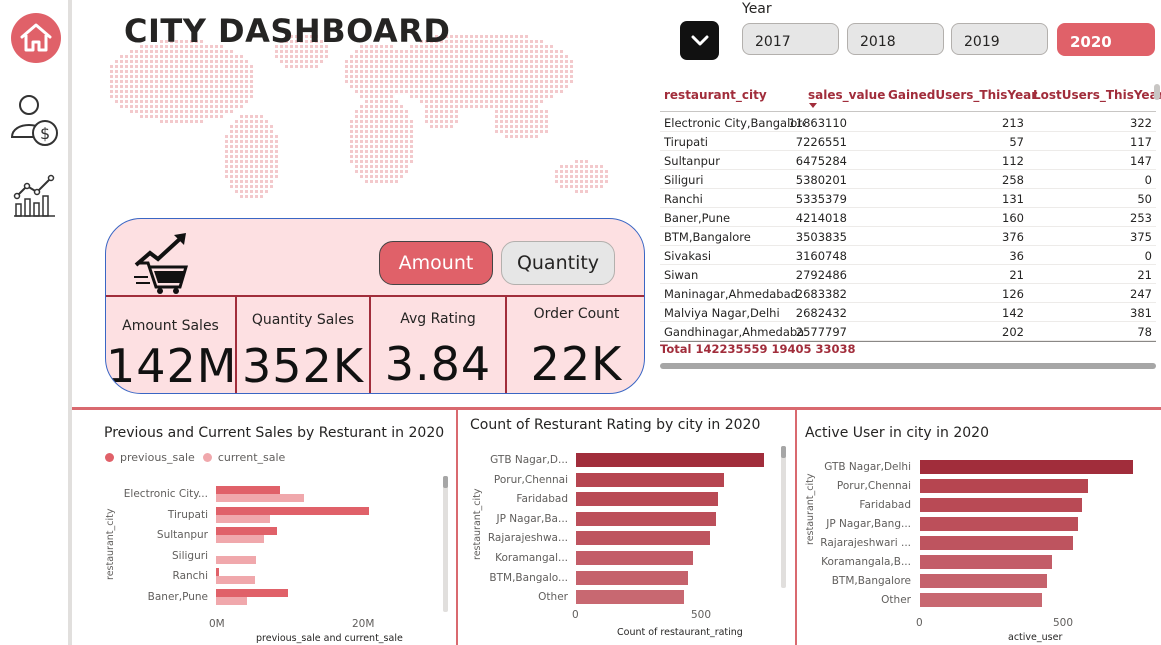 The width and height of the screenshot is (1161, 645). What do you see at coordinates (908, 160) in the screenshot?
I see `table-row: Sultanpur 6475284 112 147` at bounding box center [908, 160].